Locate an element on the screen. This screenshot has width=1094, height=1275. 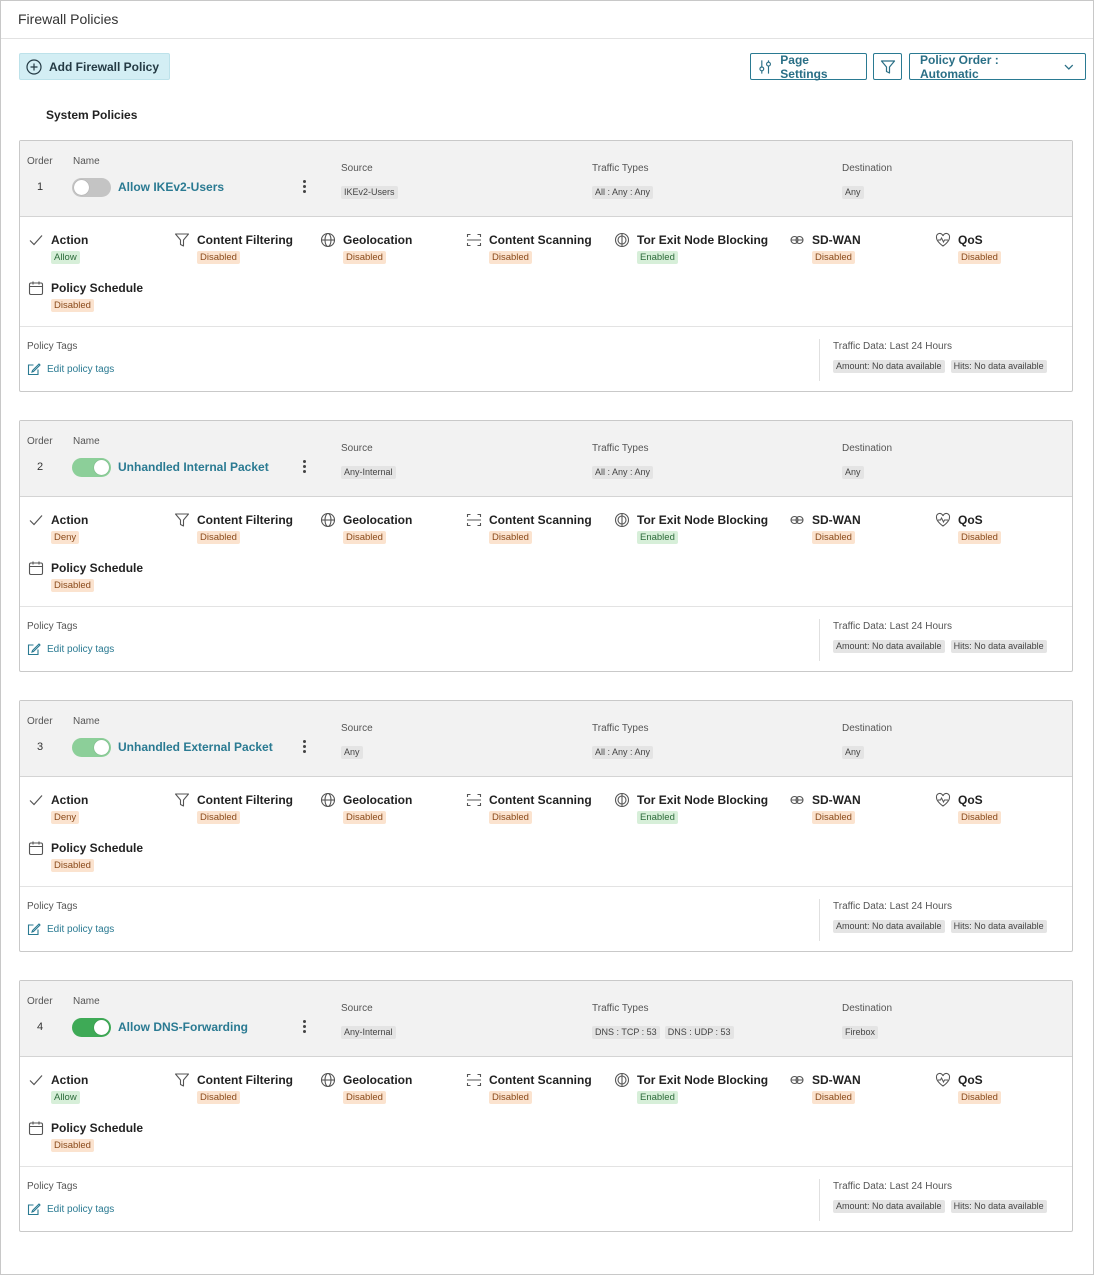
chevron-down-icon is located at coordinates (1069, 67).